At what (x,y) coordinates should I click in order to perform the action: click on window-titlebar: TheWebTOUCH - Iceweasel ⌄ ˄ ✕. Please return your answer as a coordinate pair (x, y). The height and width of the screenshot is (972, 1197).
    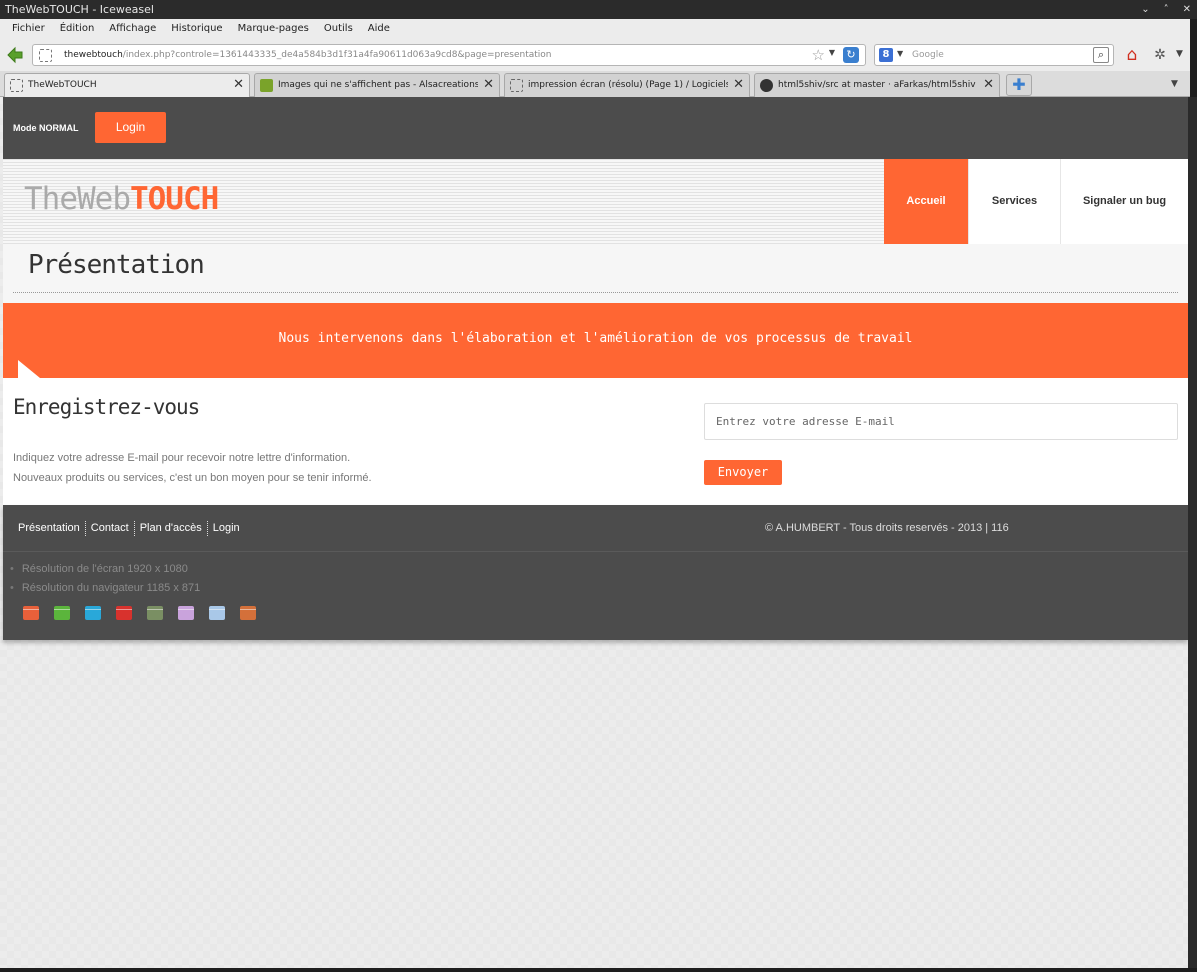
    Looking at the image, I should click on (598, 9).